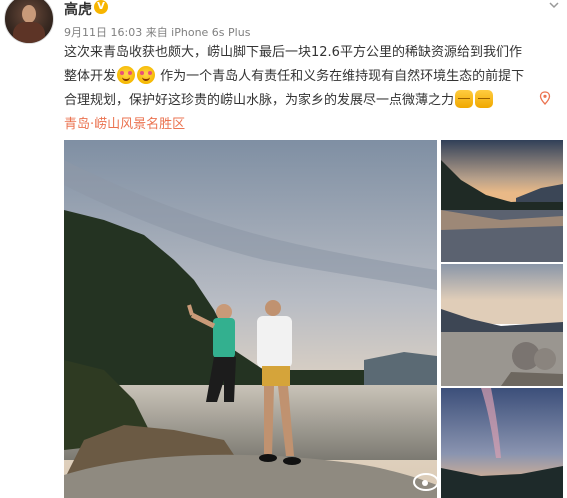 The width and height of the screenshot is (567, 498). What do you see at coordinates (78, 9) in the screenshot?
I see `author-name: 高虎` at bounding box center [78, 9].